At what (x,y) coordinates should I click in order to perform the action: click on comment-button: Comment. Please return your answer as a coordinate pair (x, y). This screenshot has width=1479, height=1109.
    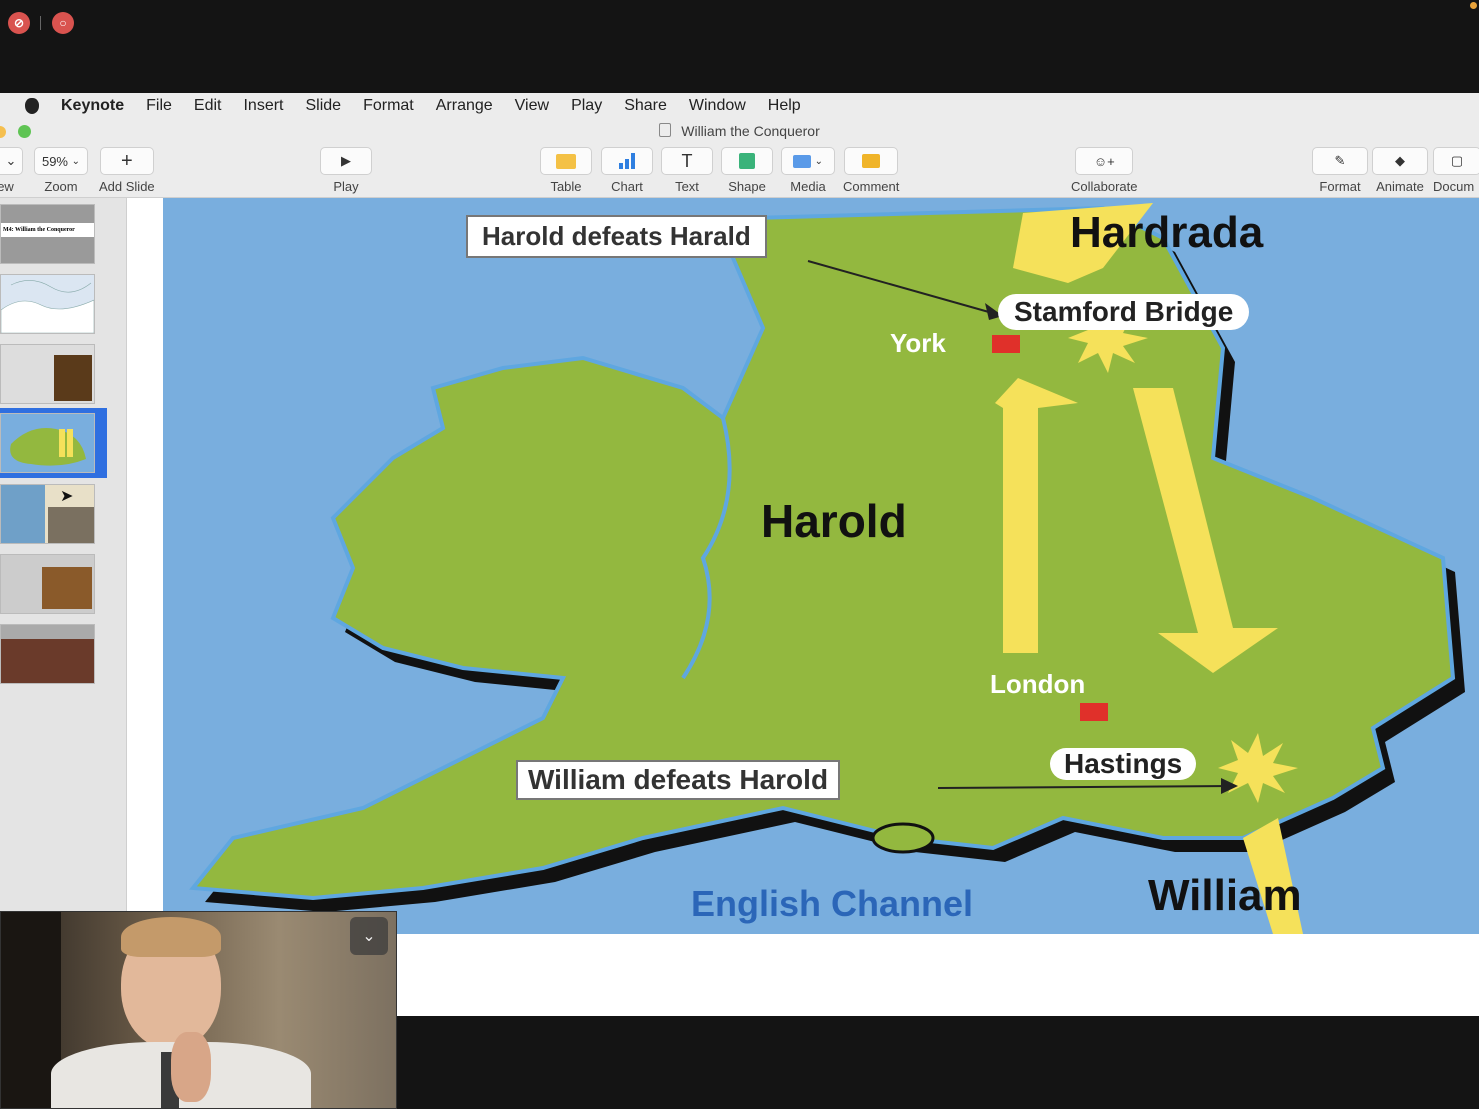
    Looking at the image, I should click on (871, 170).